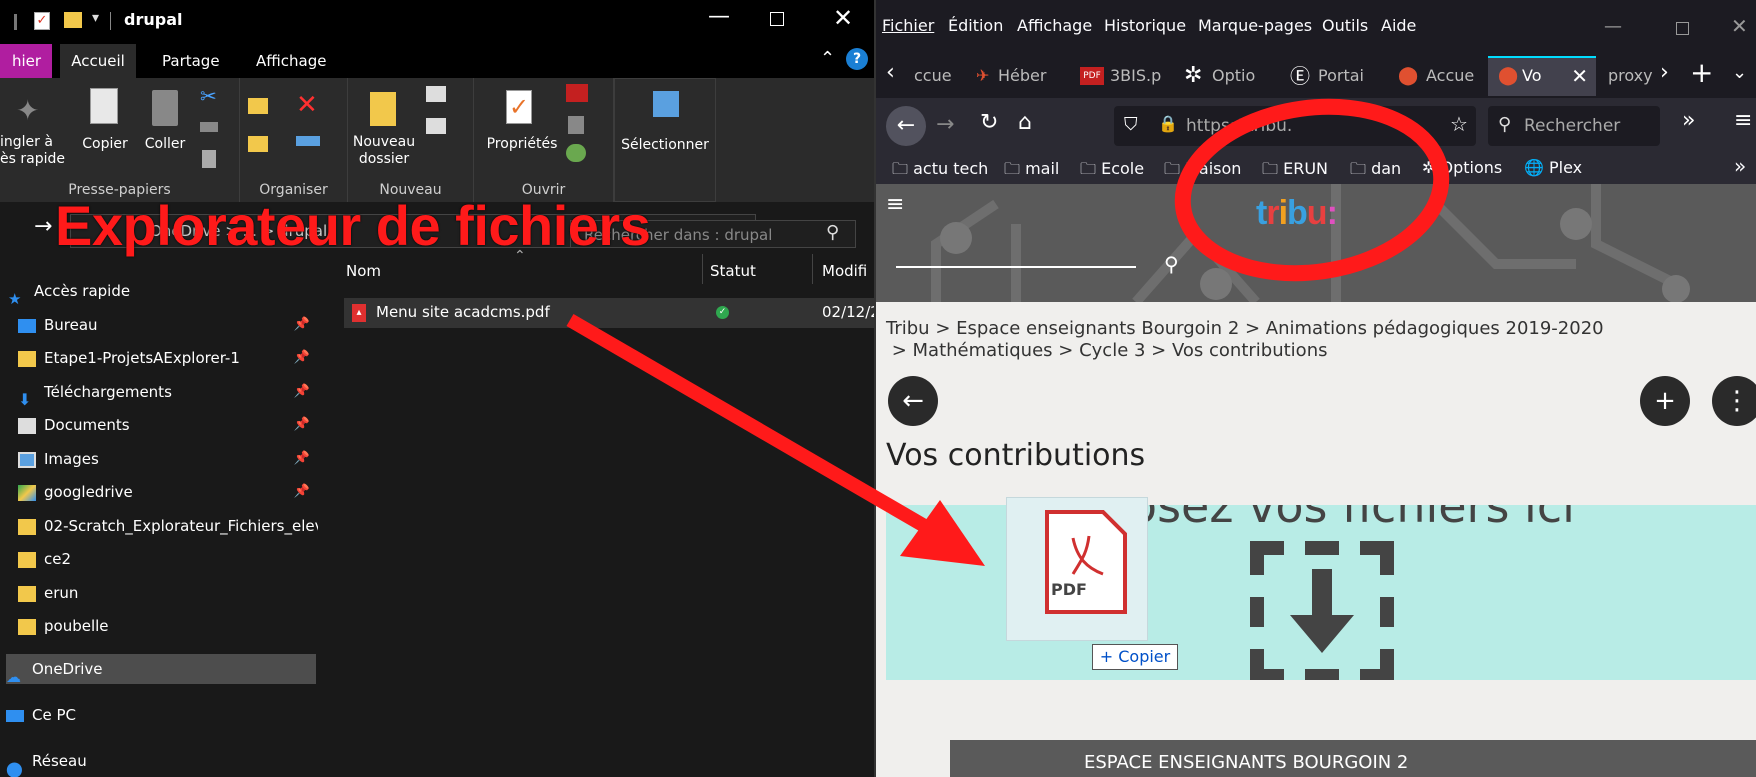 The height and width of the screenshot is (777, 1756). What do you see at coordinates (1312, 190) in the screenshot?
I see `annotation-circle` at bounding box center [1312, 190].